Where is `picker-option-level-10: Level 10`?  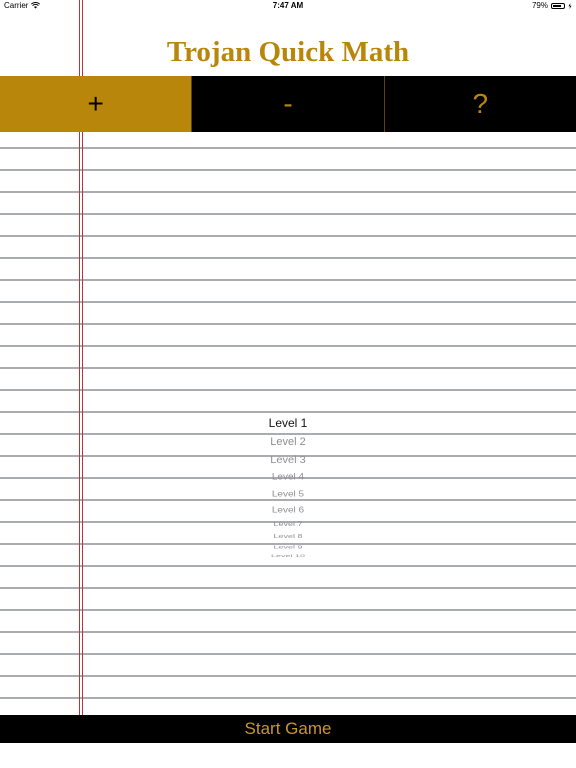
picker-option-level-10: Level 10 is located at coordinates (288, 556).